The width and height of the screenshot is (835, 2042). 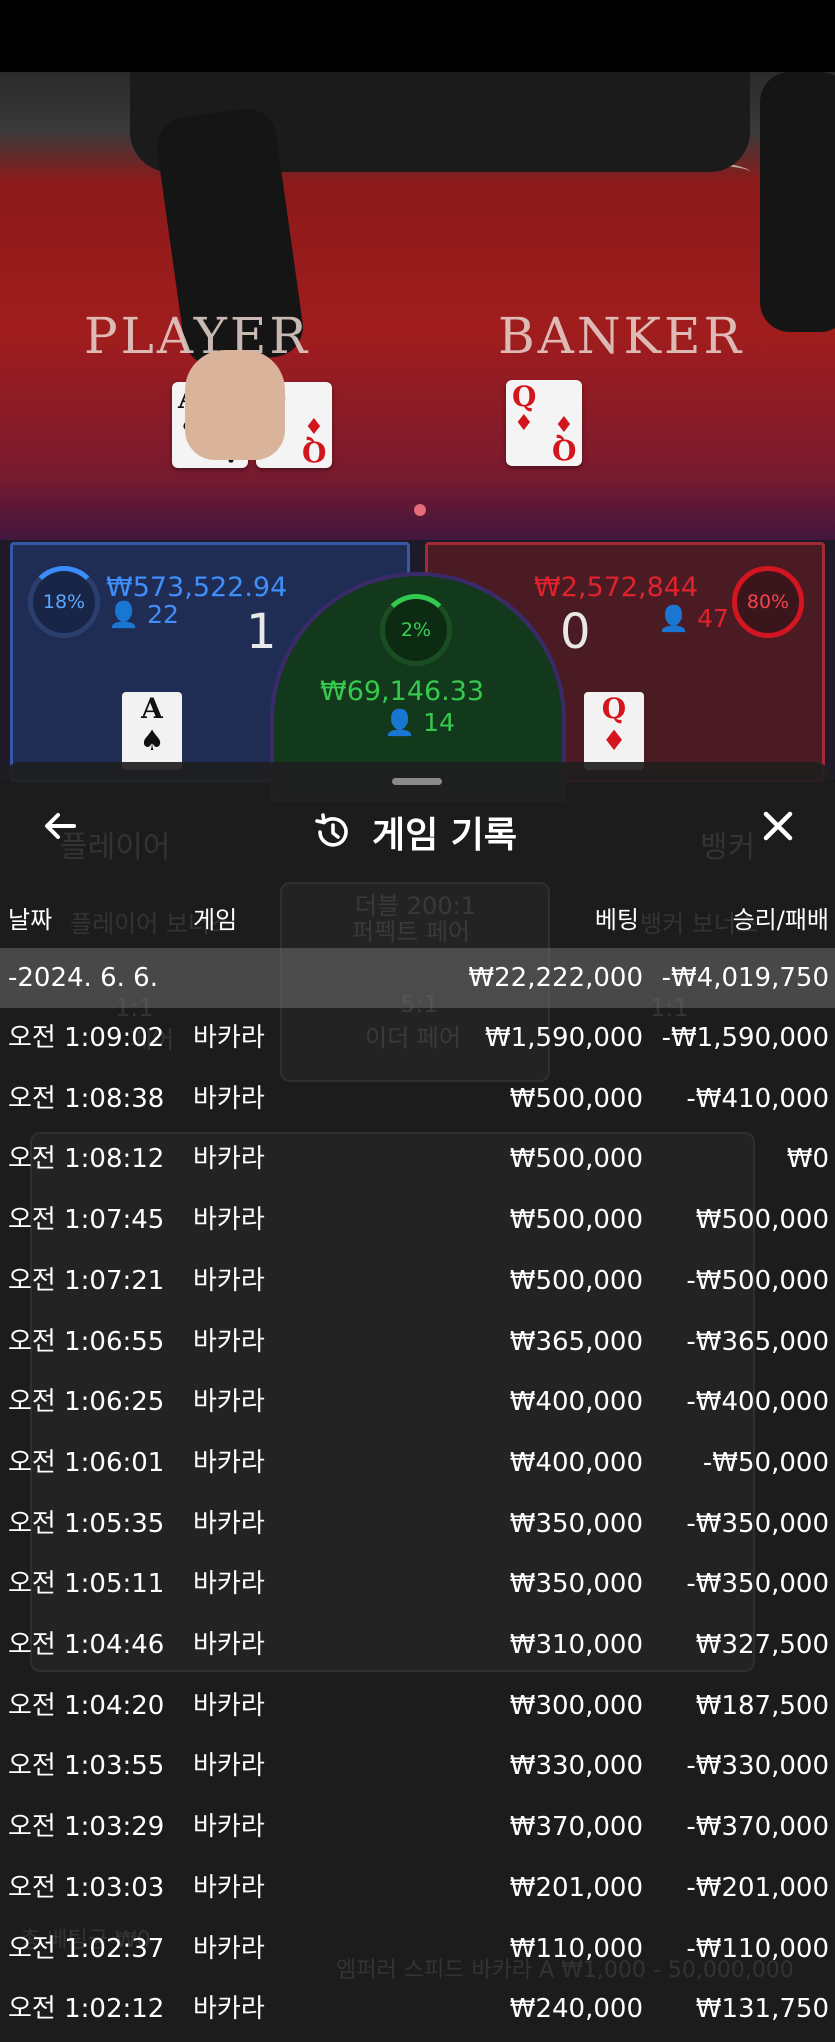 What do you see at coordinates (86, 1341) in the screenshot?
I see `row-time: 오전 1:06:55` at bounding box center [86, 1341].